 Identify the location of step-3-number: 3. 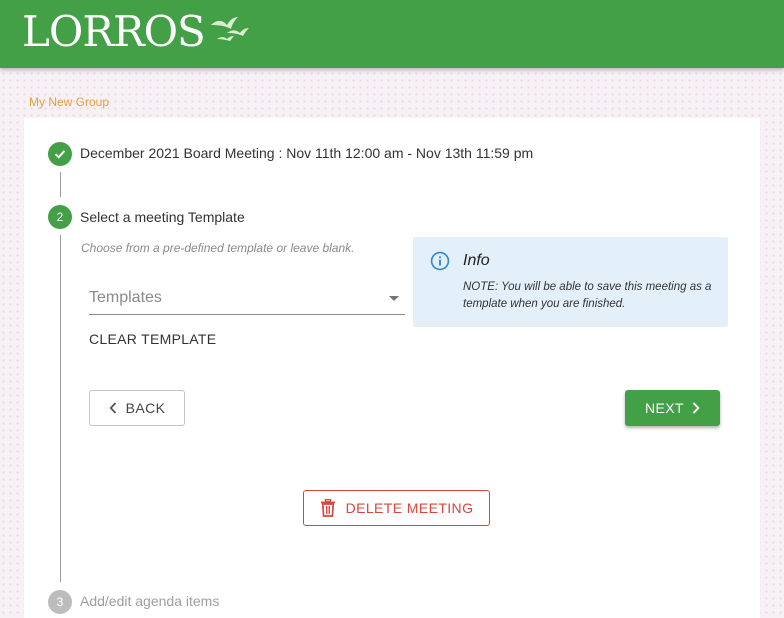
(60, 602).